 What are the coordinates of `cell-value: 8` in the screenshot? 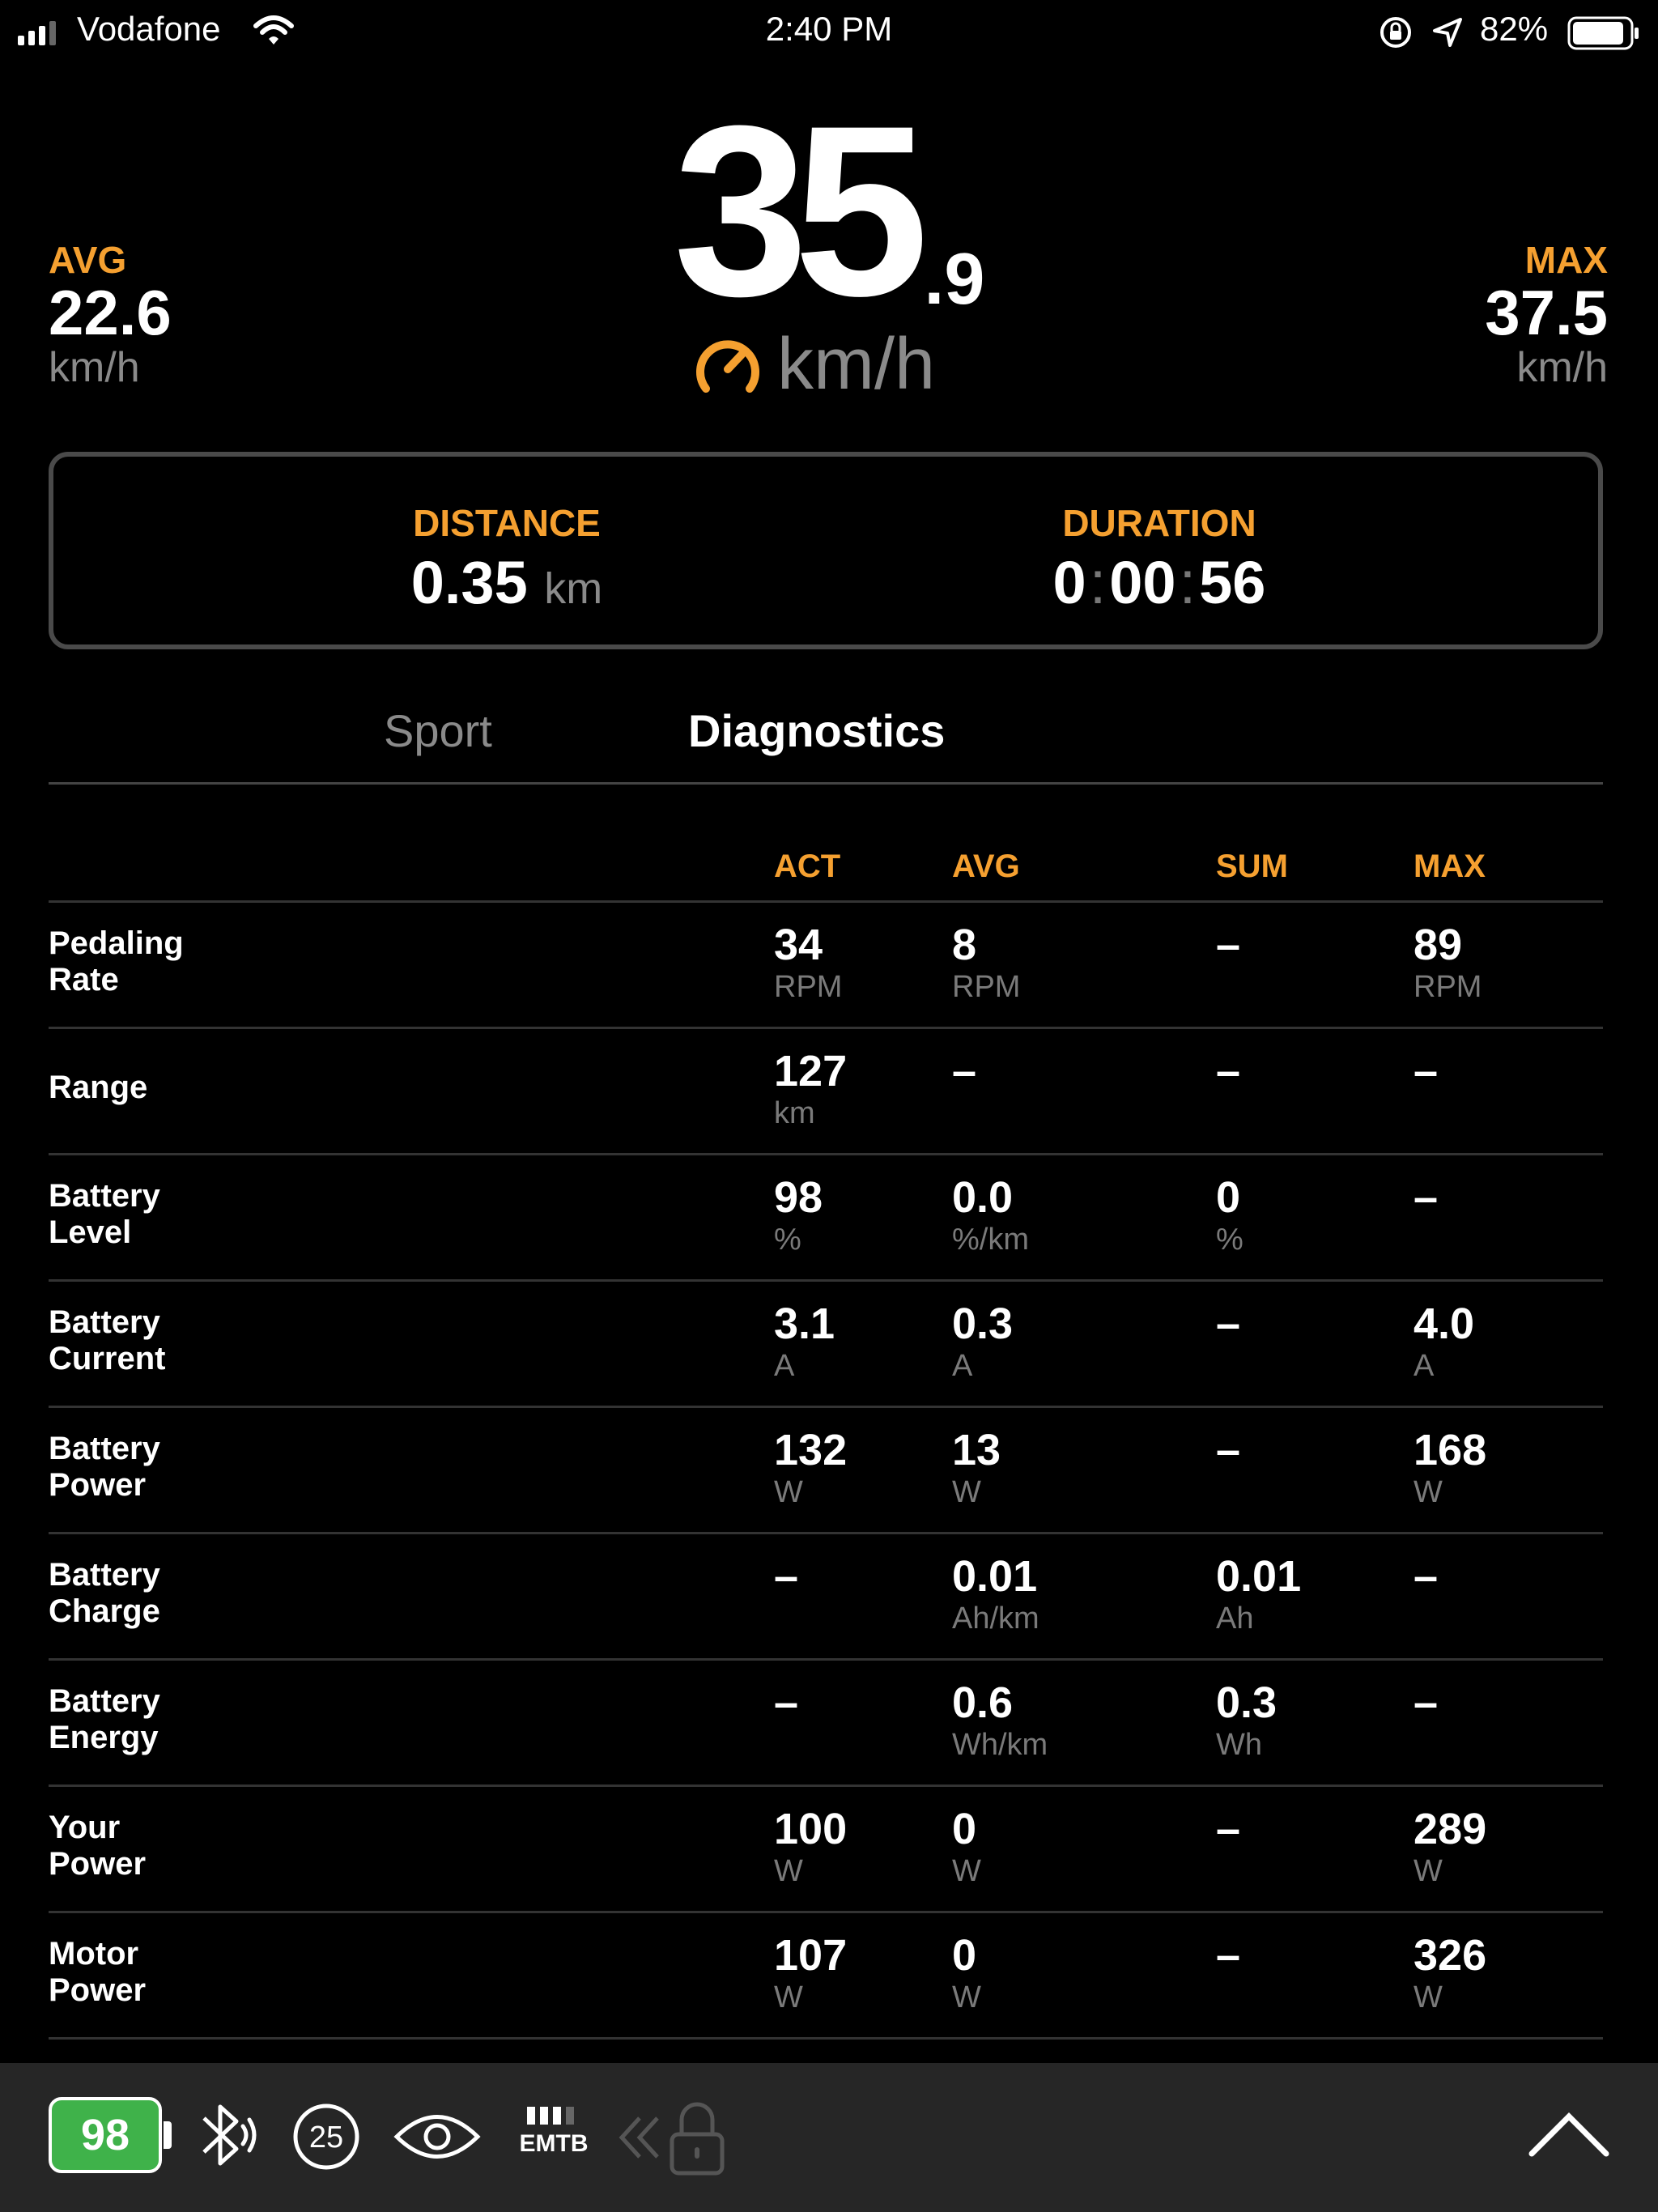 It's located at (964, 945).